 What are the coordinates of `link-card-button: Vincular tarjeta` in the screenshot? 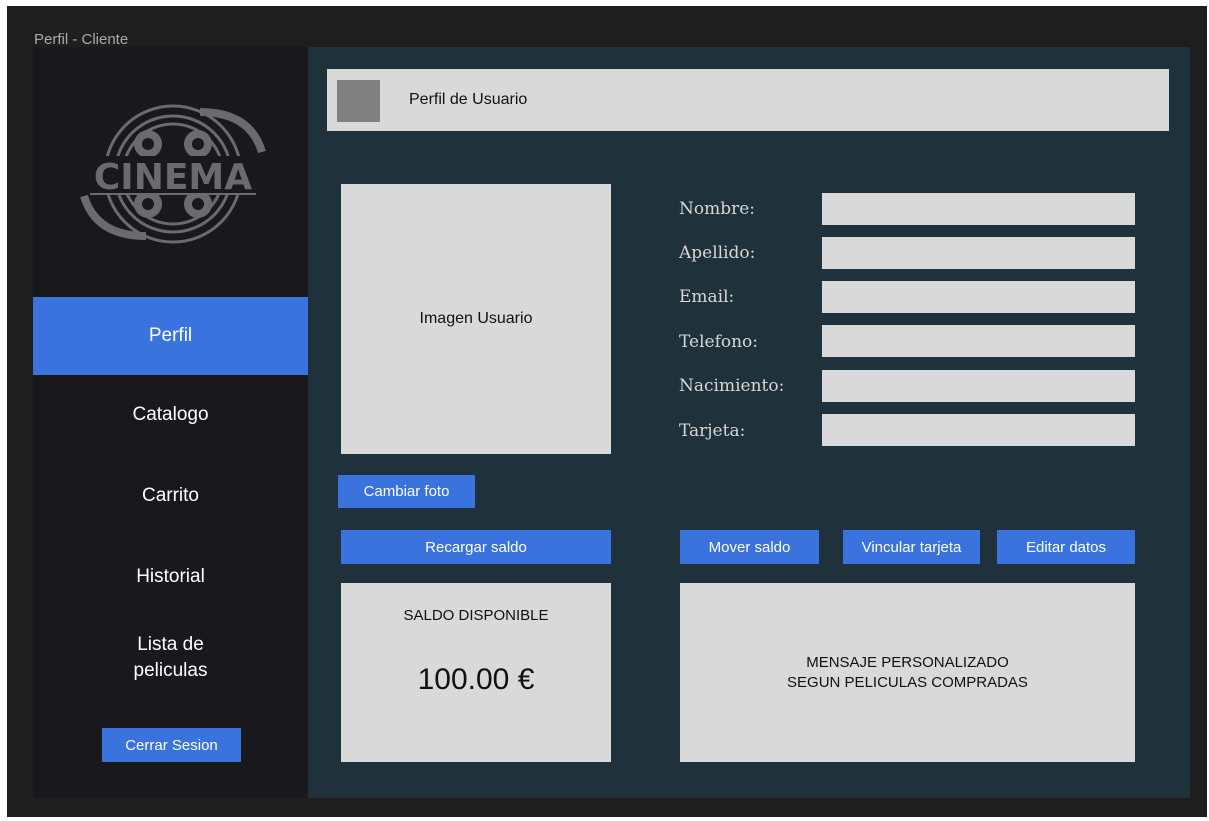 It's located at (911, 547).